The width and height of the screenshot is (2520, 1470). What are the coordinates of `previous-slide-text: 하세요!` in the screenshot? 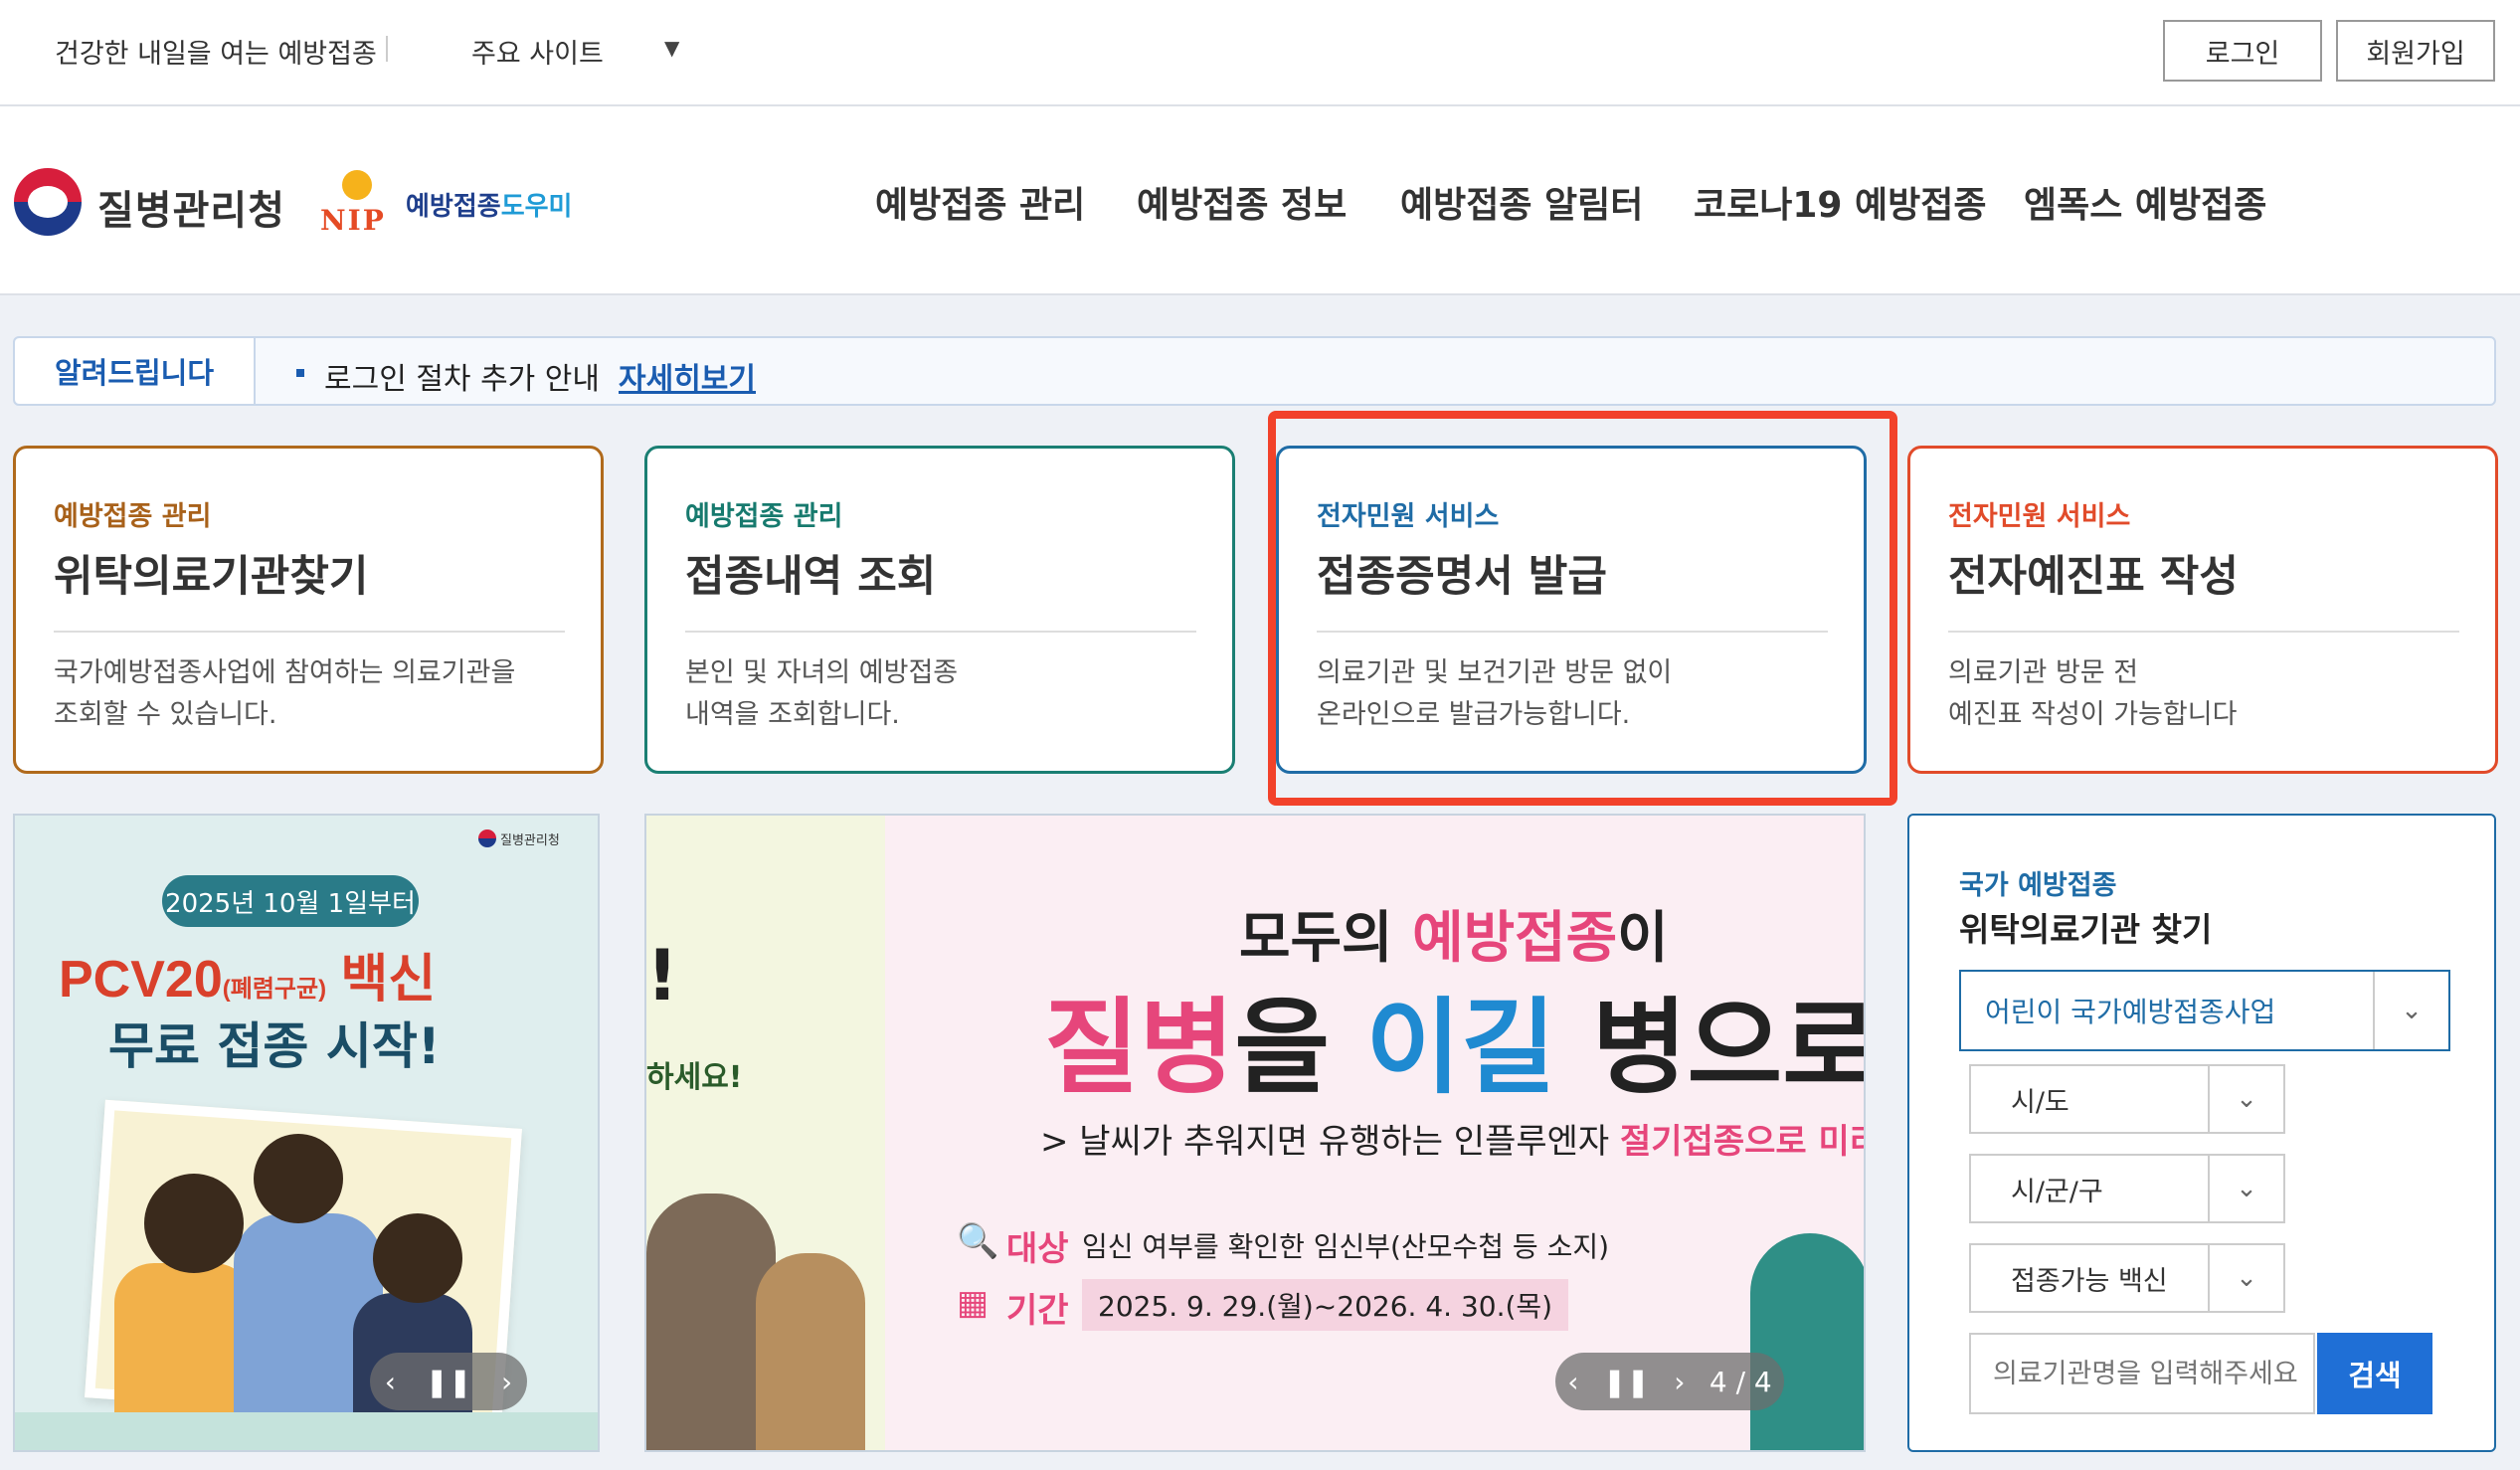 It's located at (694, 1077).